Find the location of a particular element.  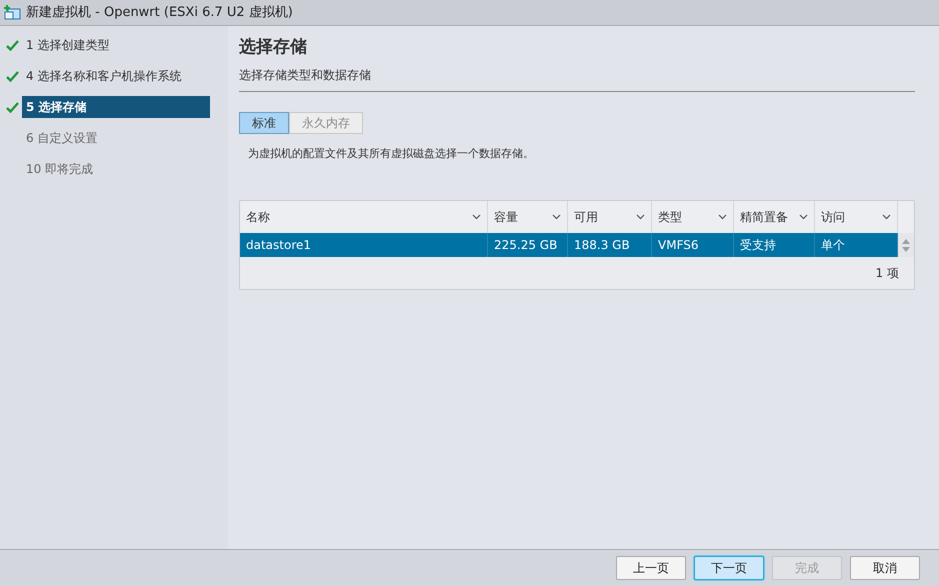

wizard-step: 5 选择存储 is located at coordinates (116, 107).